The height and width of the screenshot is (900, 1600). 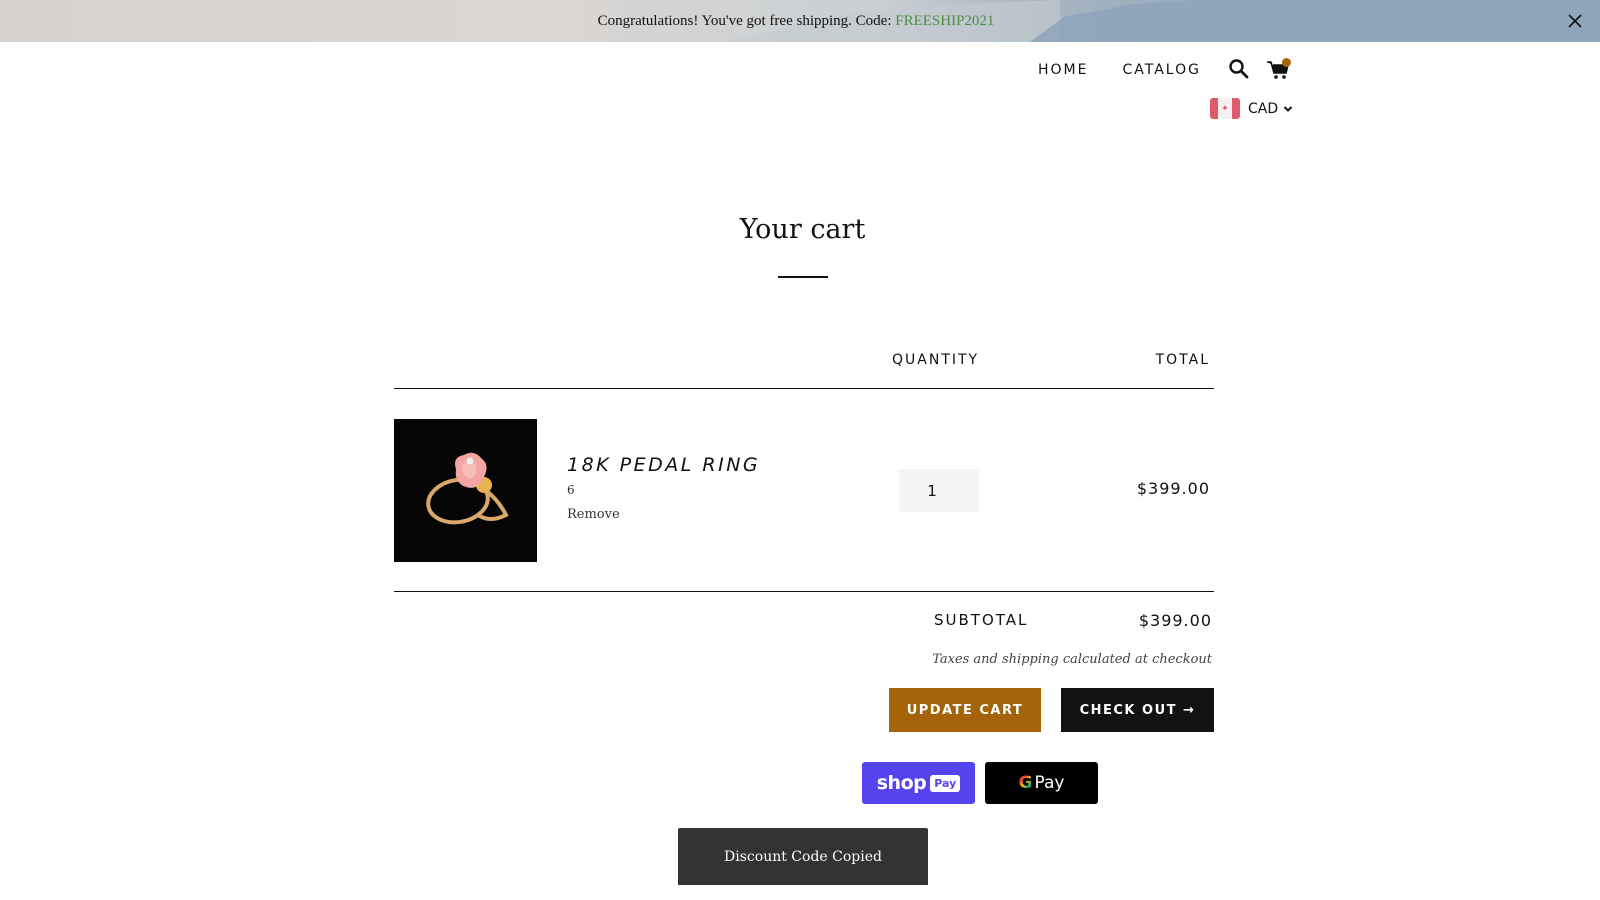 I want to click on google-pay-label: Pay, so click(x=1049, y=783).